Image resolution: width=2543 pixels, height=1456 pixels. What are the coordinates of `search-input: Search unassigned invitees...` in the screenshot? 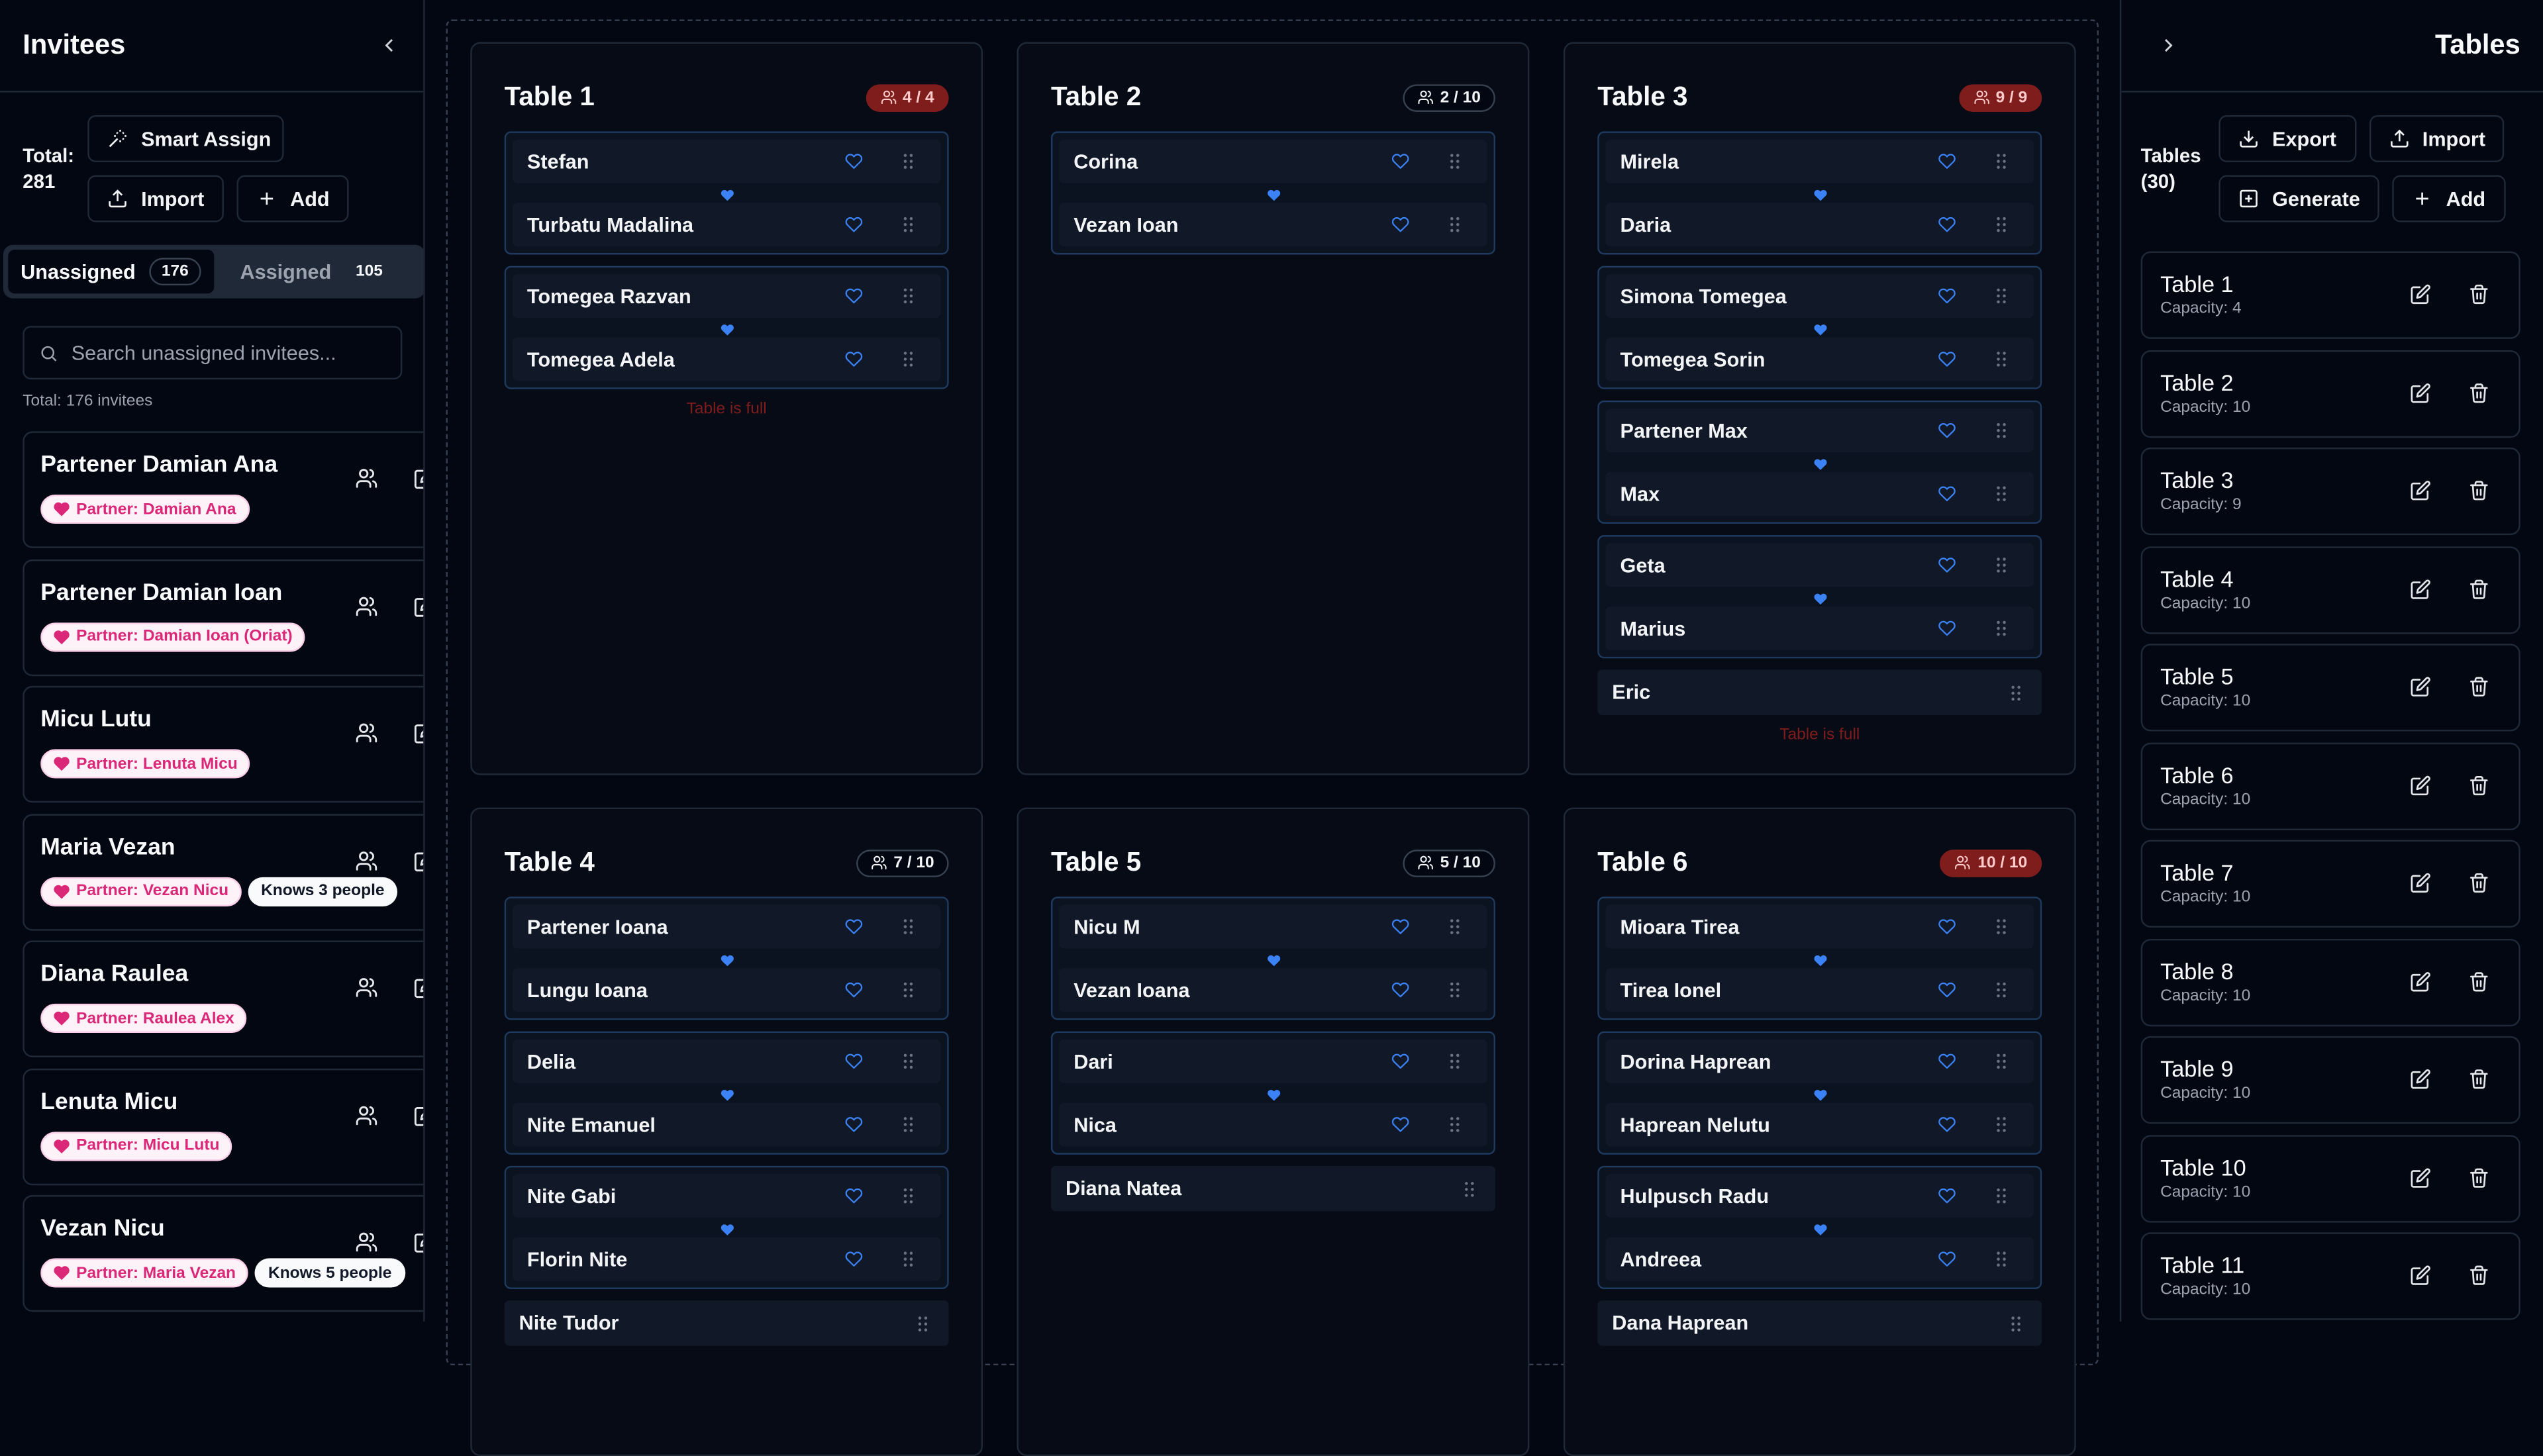 It's located at (213, 353).